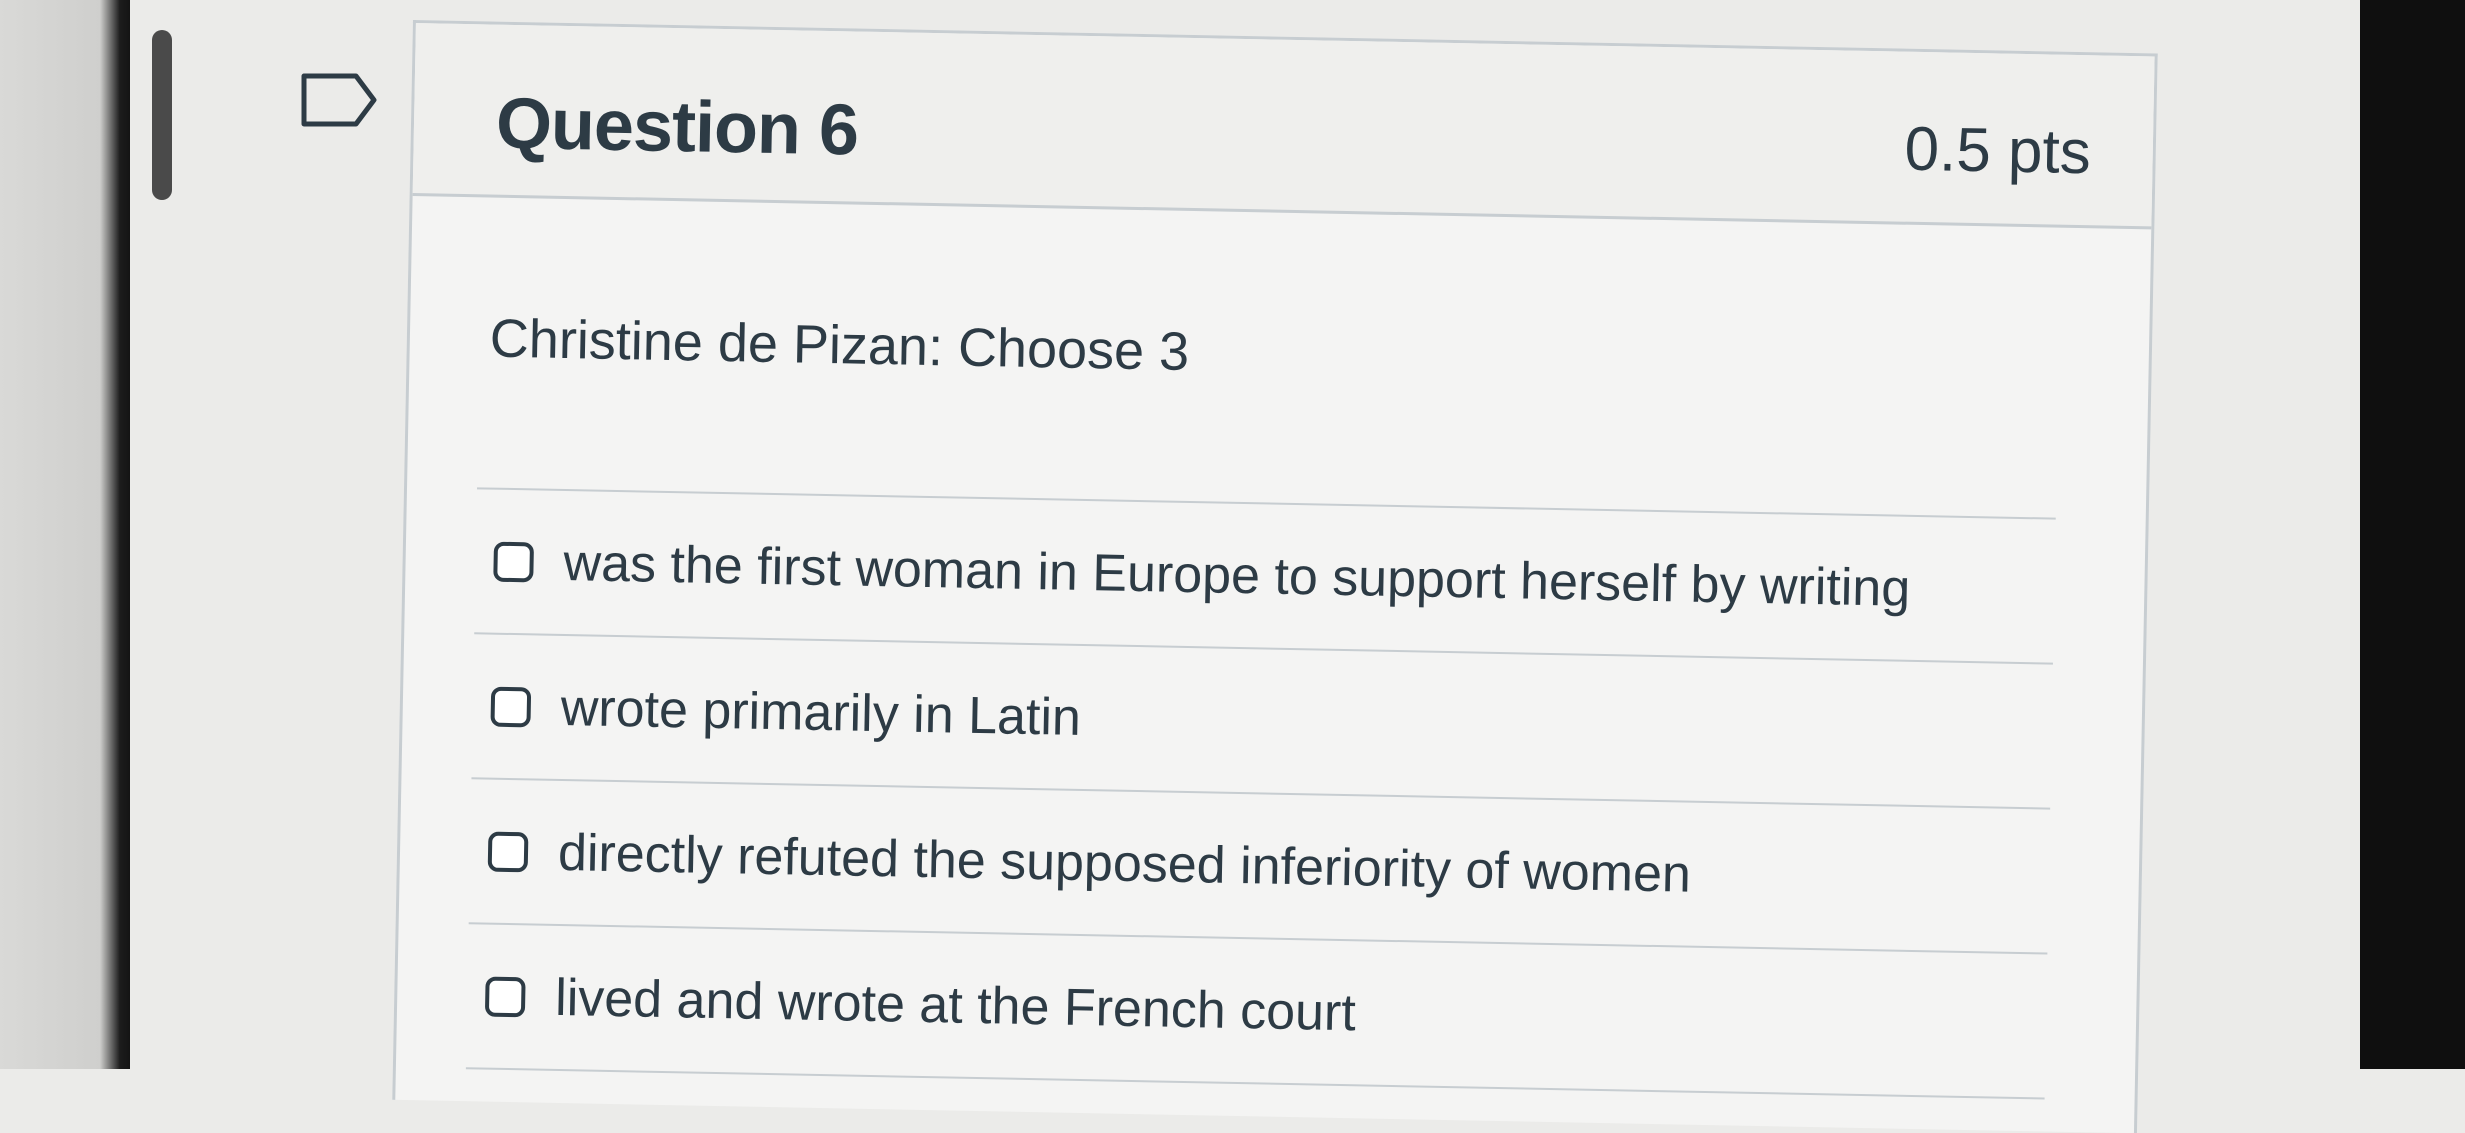 This screenshot has height=1133, width=2465. I want to click on answer-option: lived and wrote at the French court, so click(1256, 1012).